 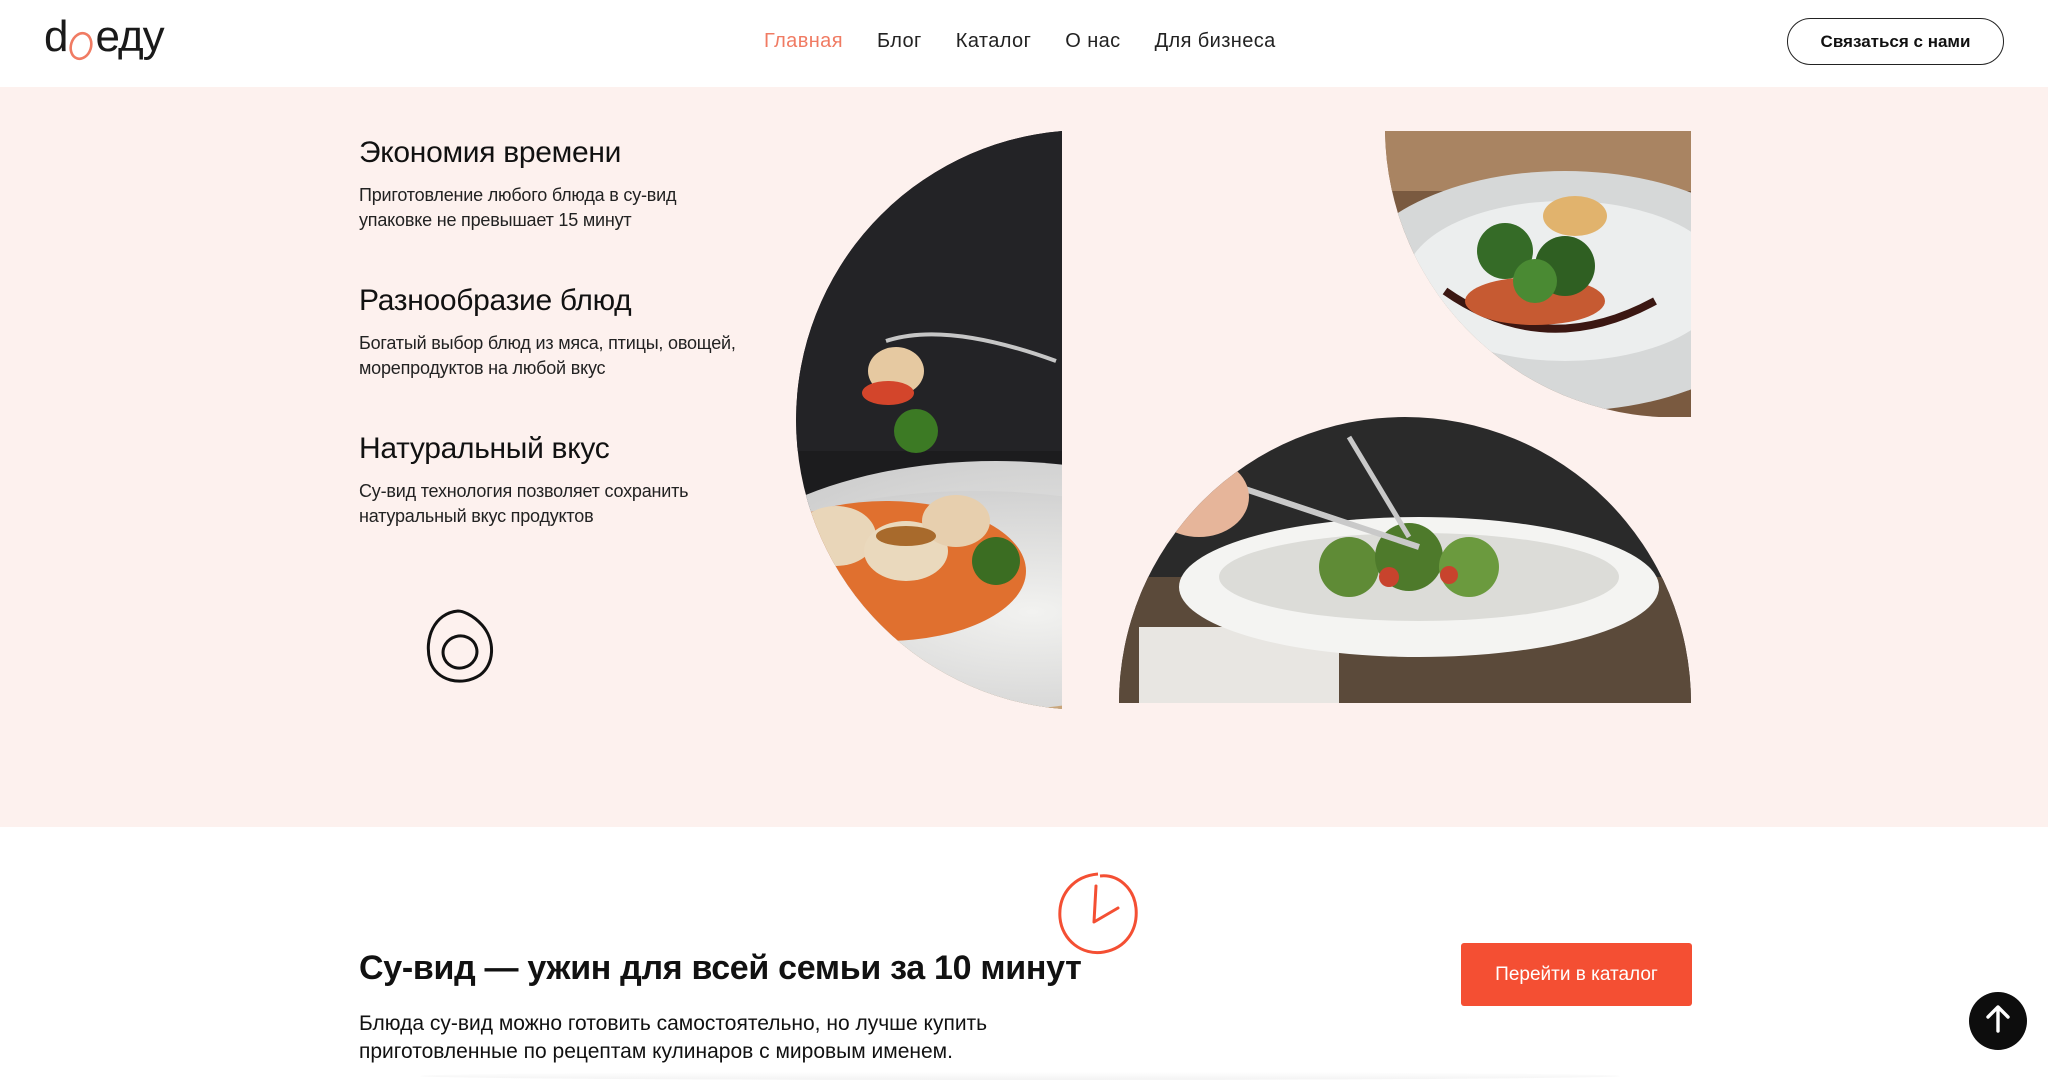 I want to click on nav-catalog: Каталог, so click(x=994, y=41).